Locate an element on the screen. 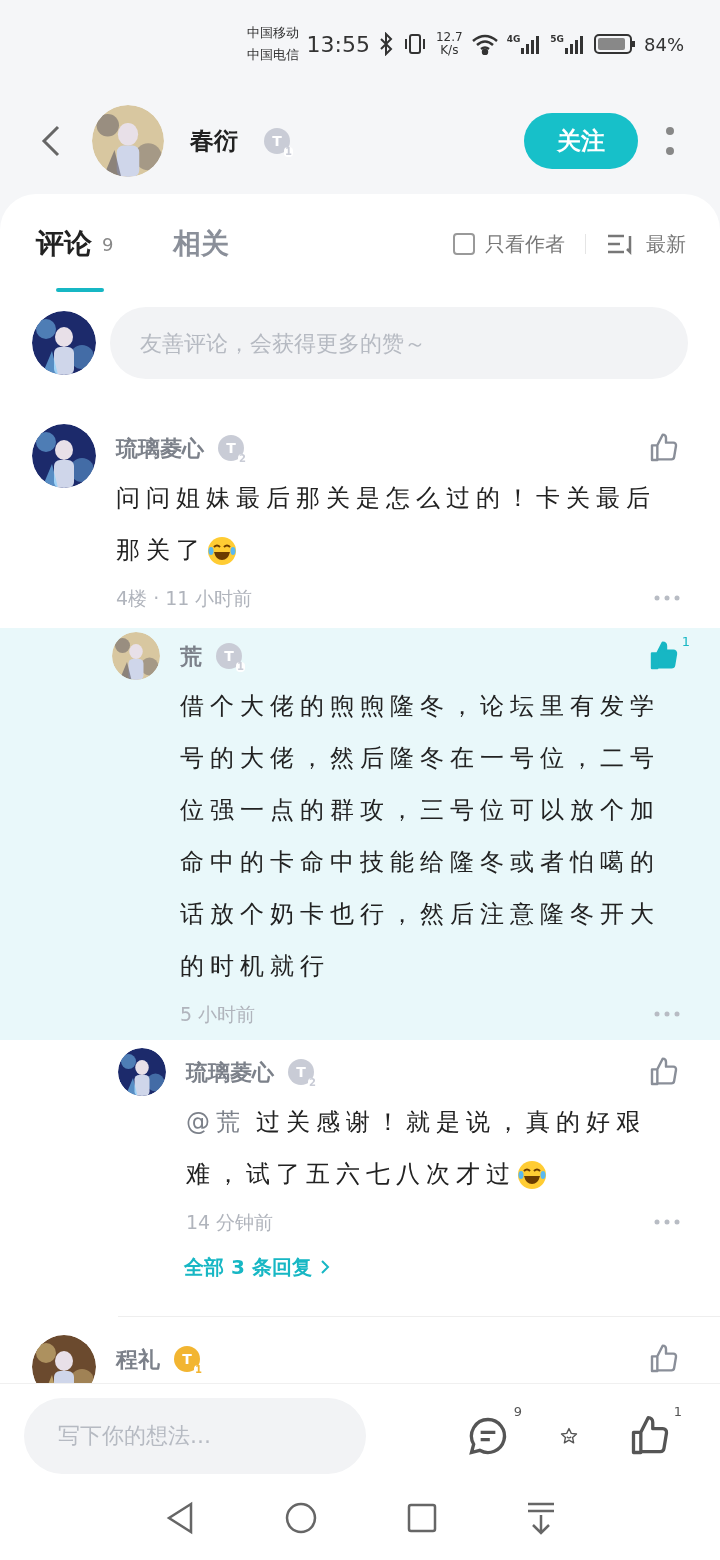 The height and width of the screenshot is (1560, 720). network-type: 5G is located at coordinates (557, 39).